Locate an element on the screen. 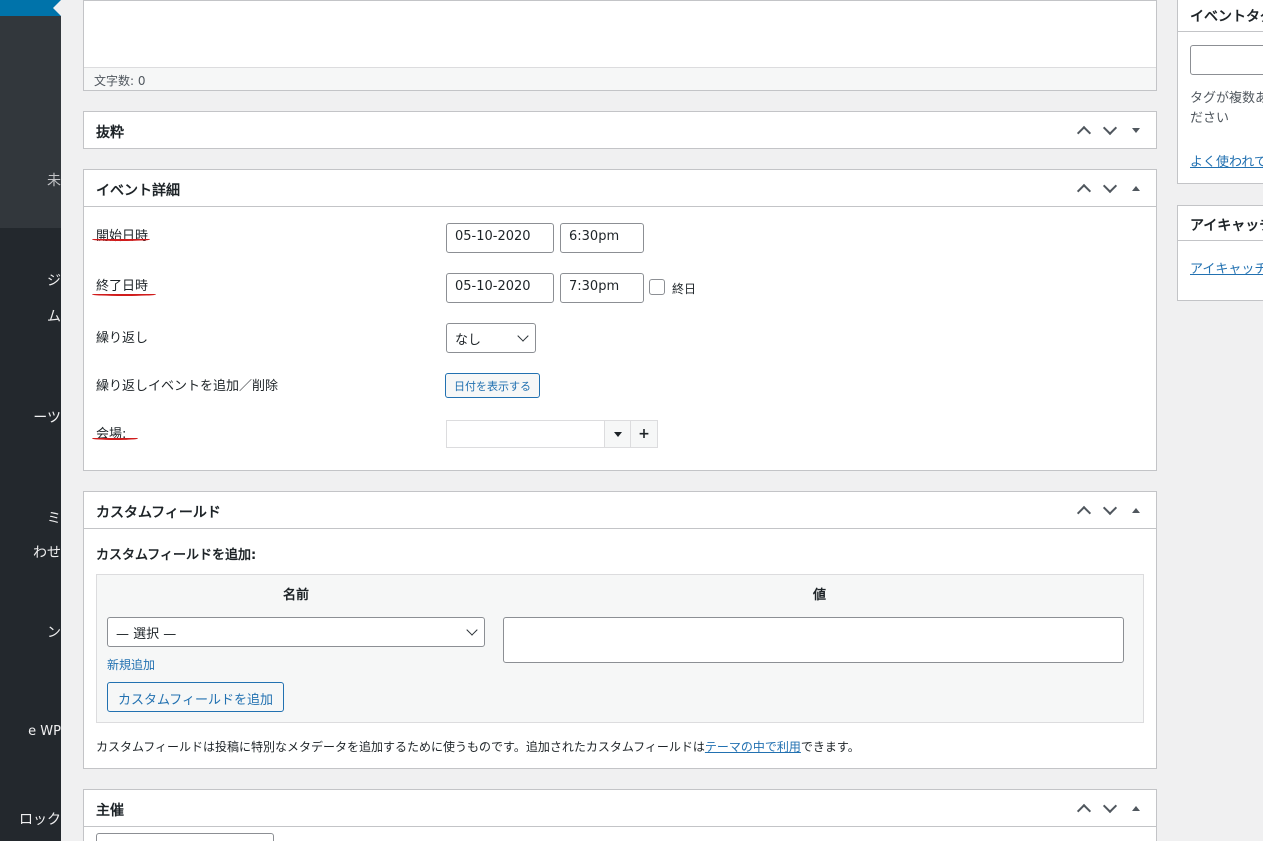  set-featured-image-link: アイキャッチ is located at coordinates (1226, 267).